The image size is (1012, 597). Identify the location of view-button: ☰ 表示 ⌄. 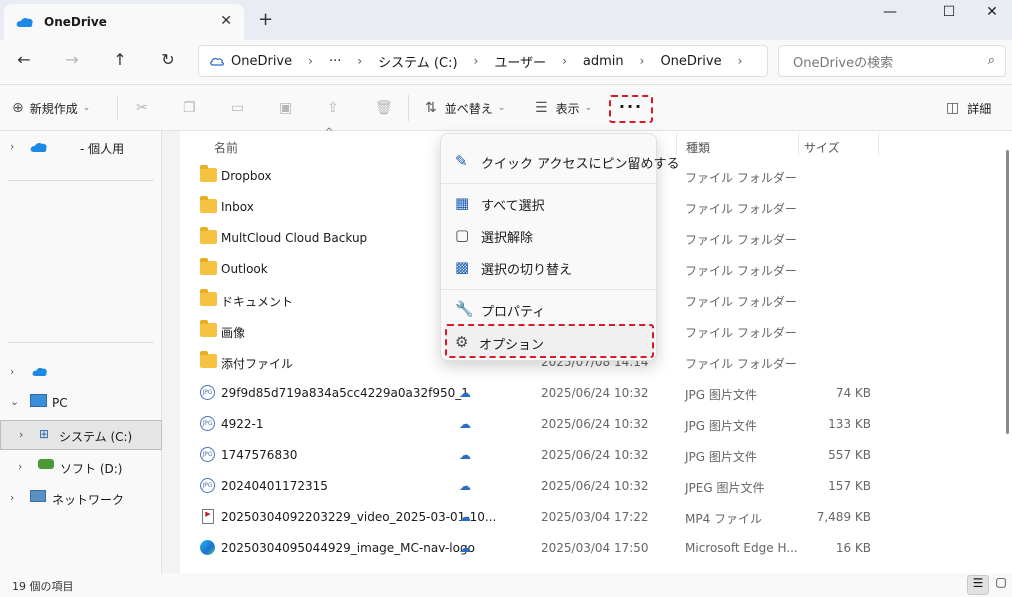
(563, 108).